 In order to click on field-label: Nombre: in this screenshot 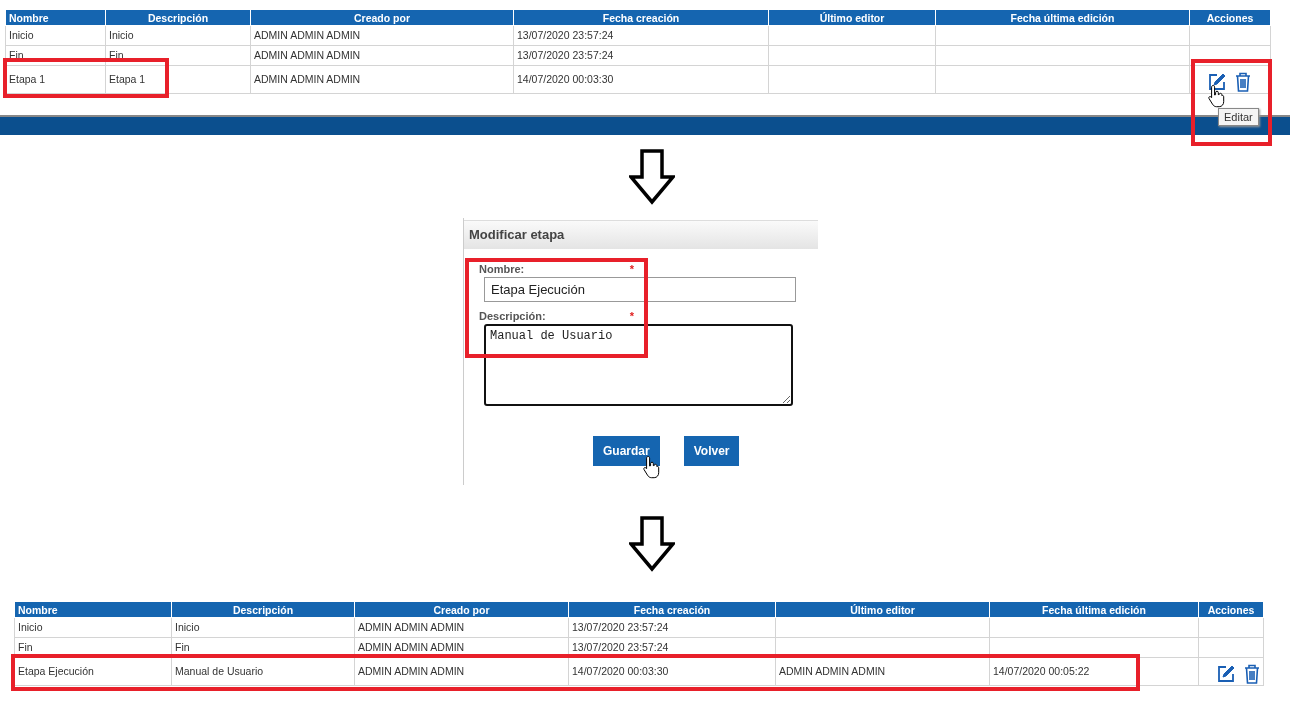, I will do `click(502, 269)`.